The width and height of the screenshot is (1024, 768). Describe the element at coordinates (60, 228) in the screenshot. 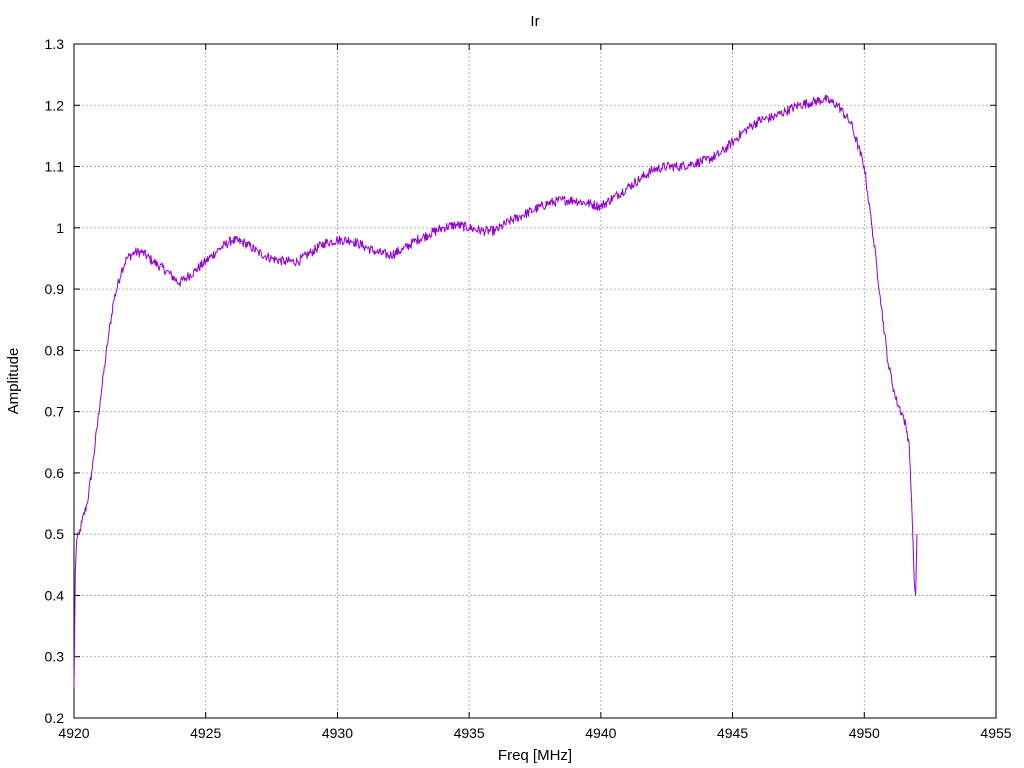

I see `y-tick-label: 1` at that location.